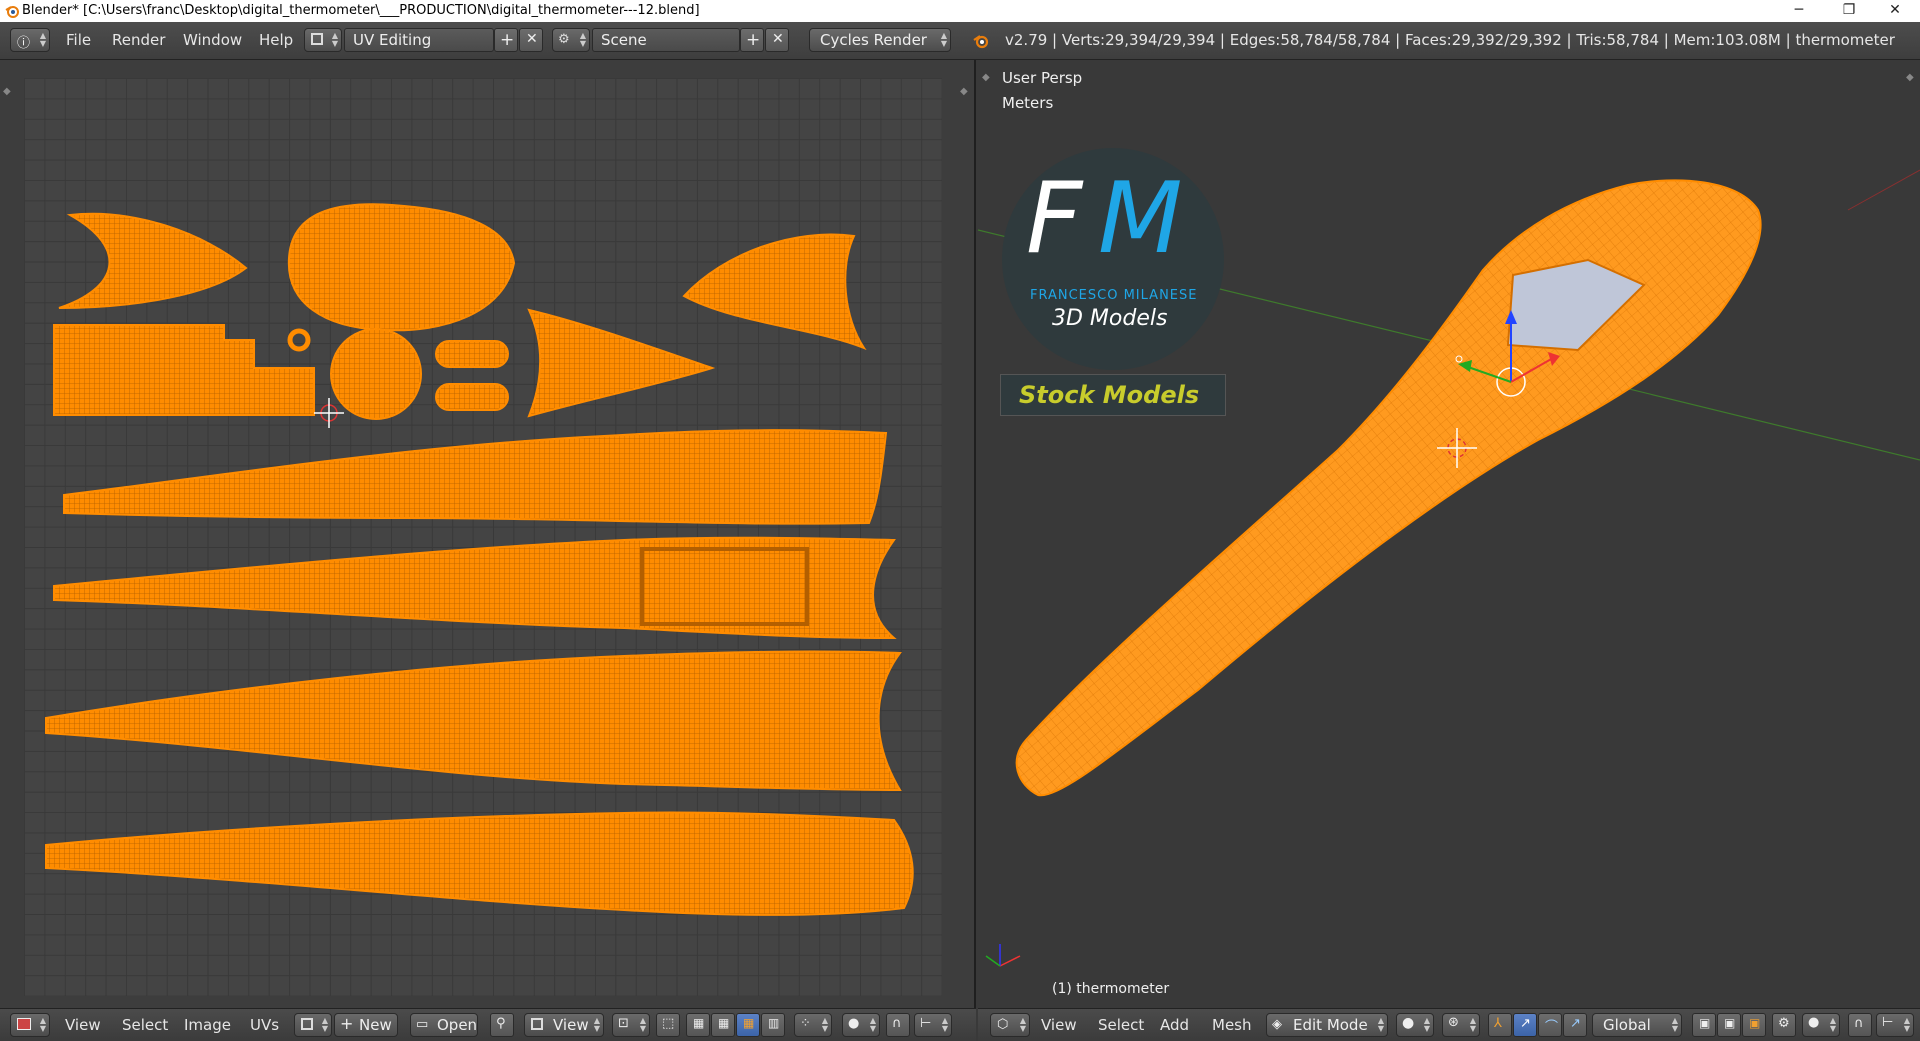  Describe the element at coordinates (1525, 1025) in the screenshot. I see `translate-manipulator-button: ↗` at that location.